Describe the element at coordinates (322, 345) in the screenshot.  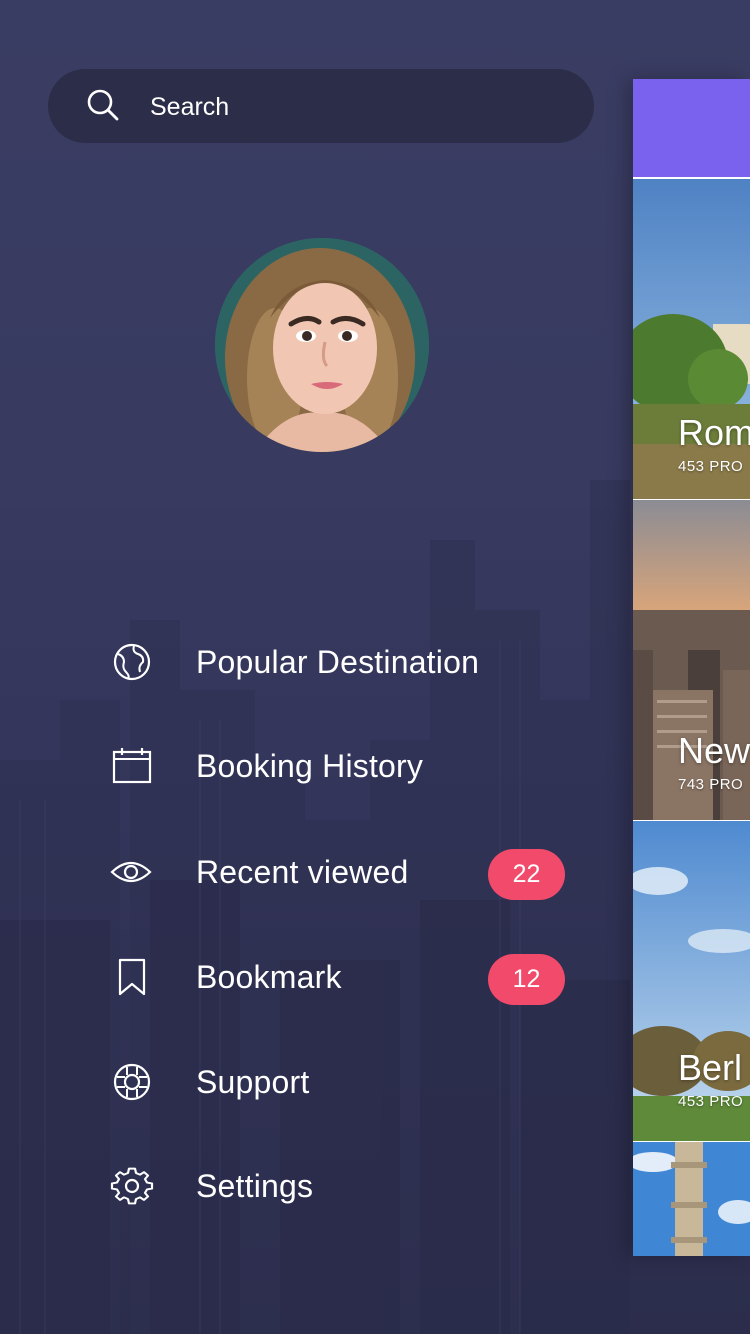
I see `avatar` at that location.